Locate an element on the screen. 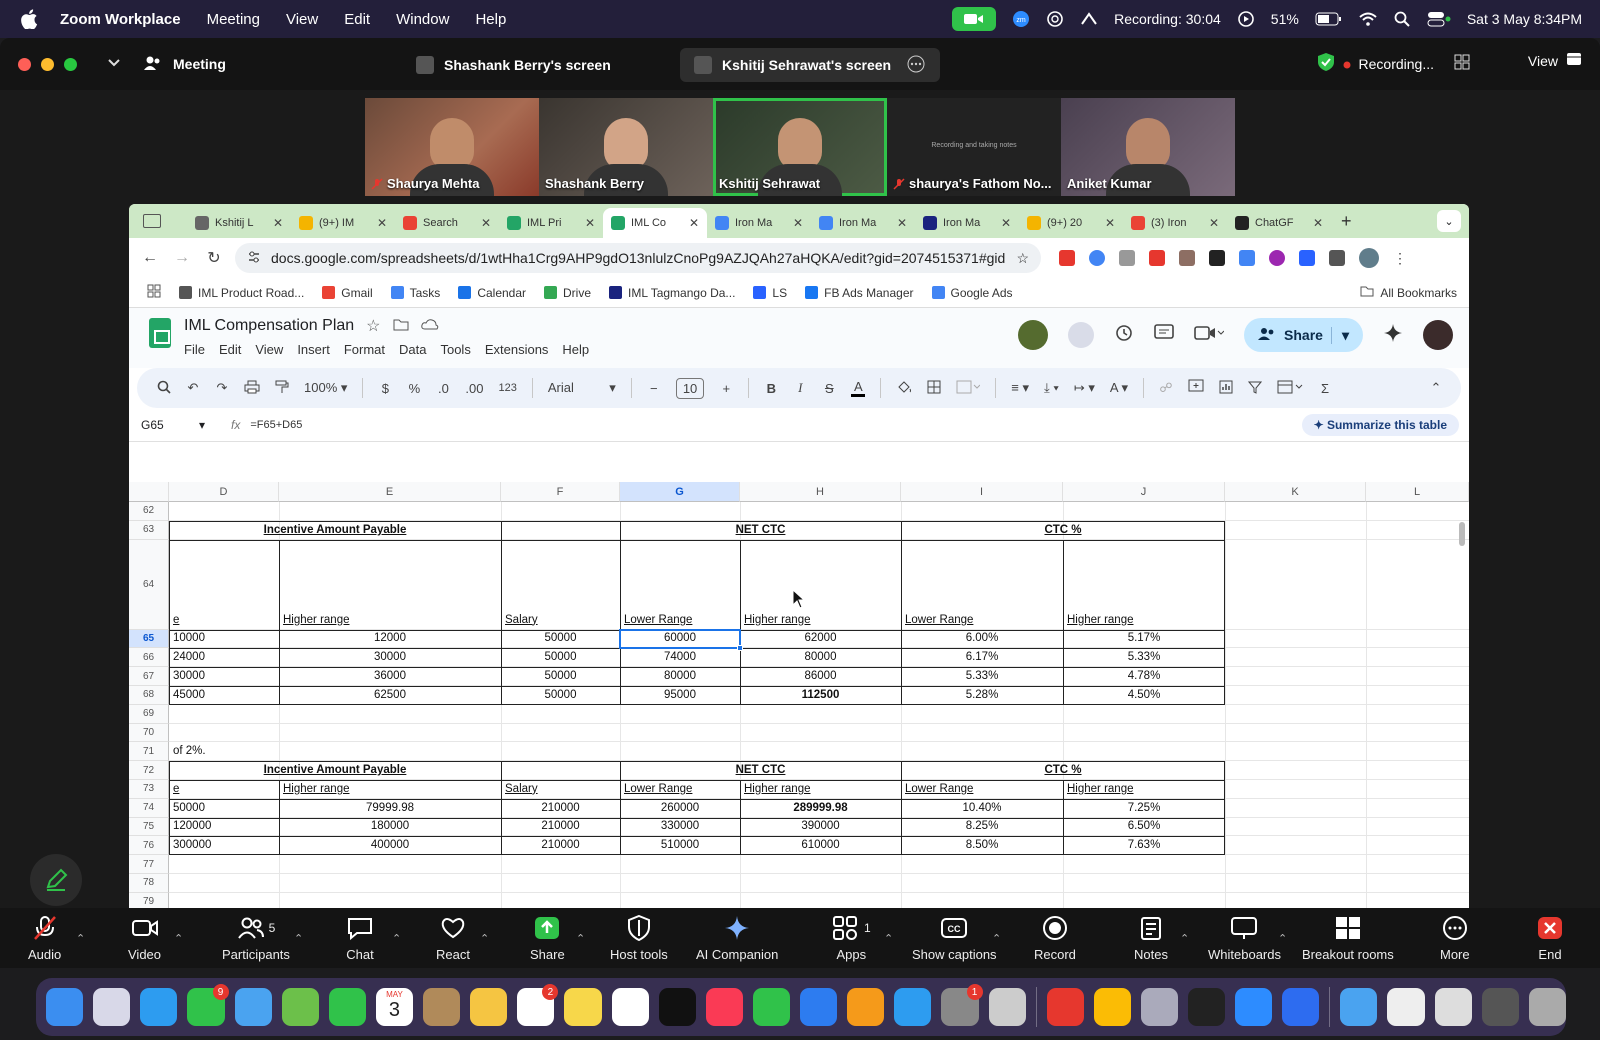 This screenshot has height=1040, width=1600. freeform-icon is located at coordinates (630, 1007).